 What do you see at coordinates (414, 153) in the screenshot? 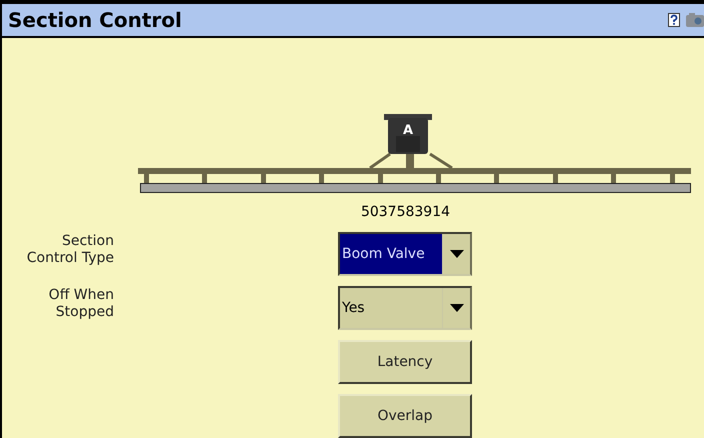
I see `sprayer-boom-drawing: A` at bounding box center [414, 153].